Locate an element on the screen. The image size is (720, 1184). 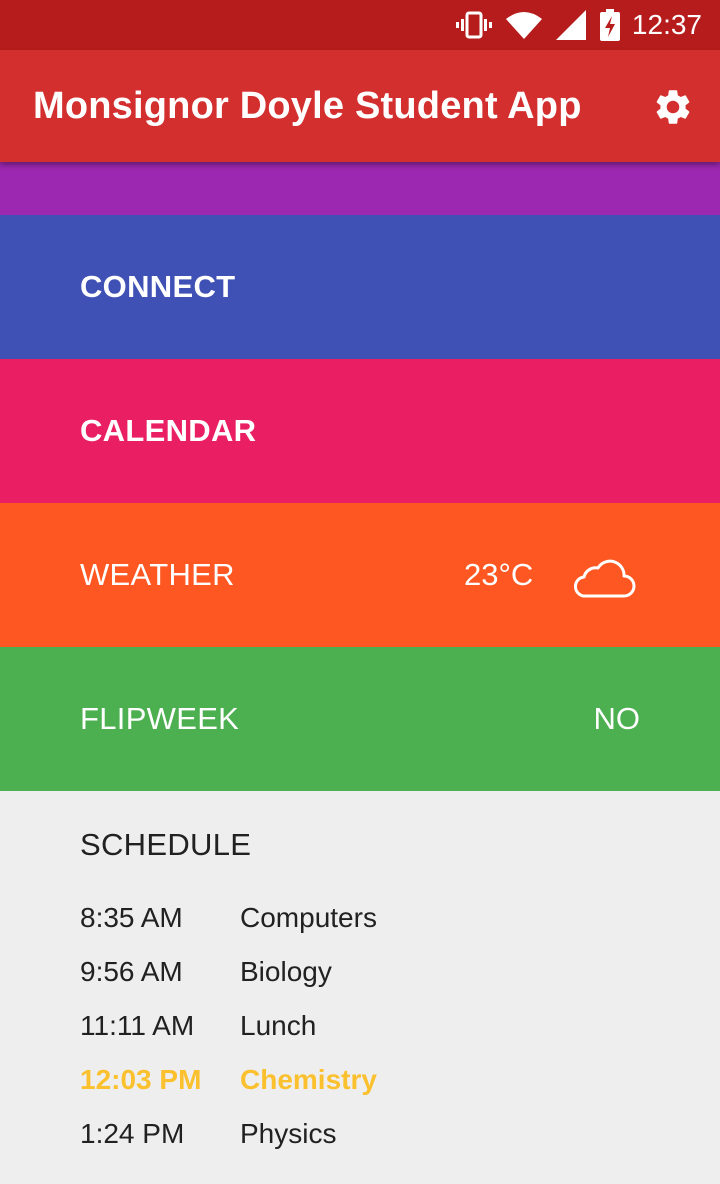
schedule-row: 9:56 AM Biology is located at coordinates (228, 972).